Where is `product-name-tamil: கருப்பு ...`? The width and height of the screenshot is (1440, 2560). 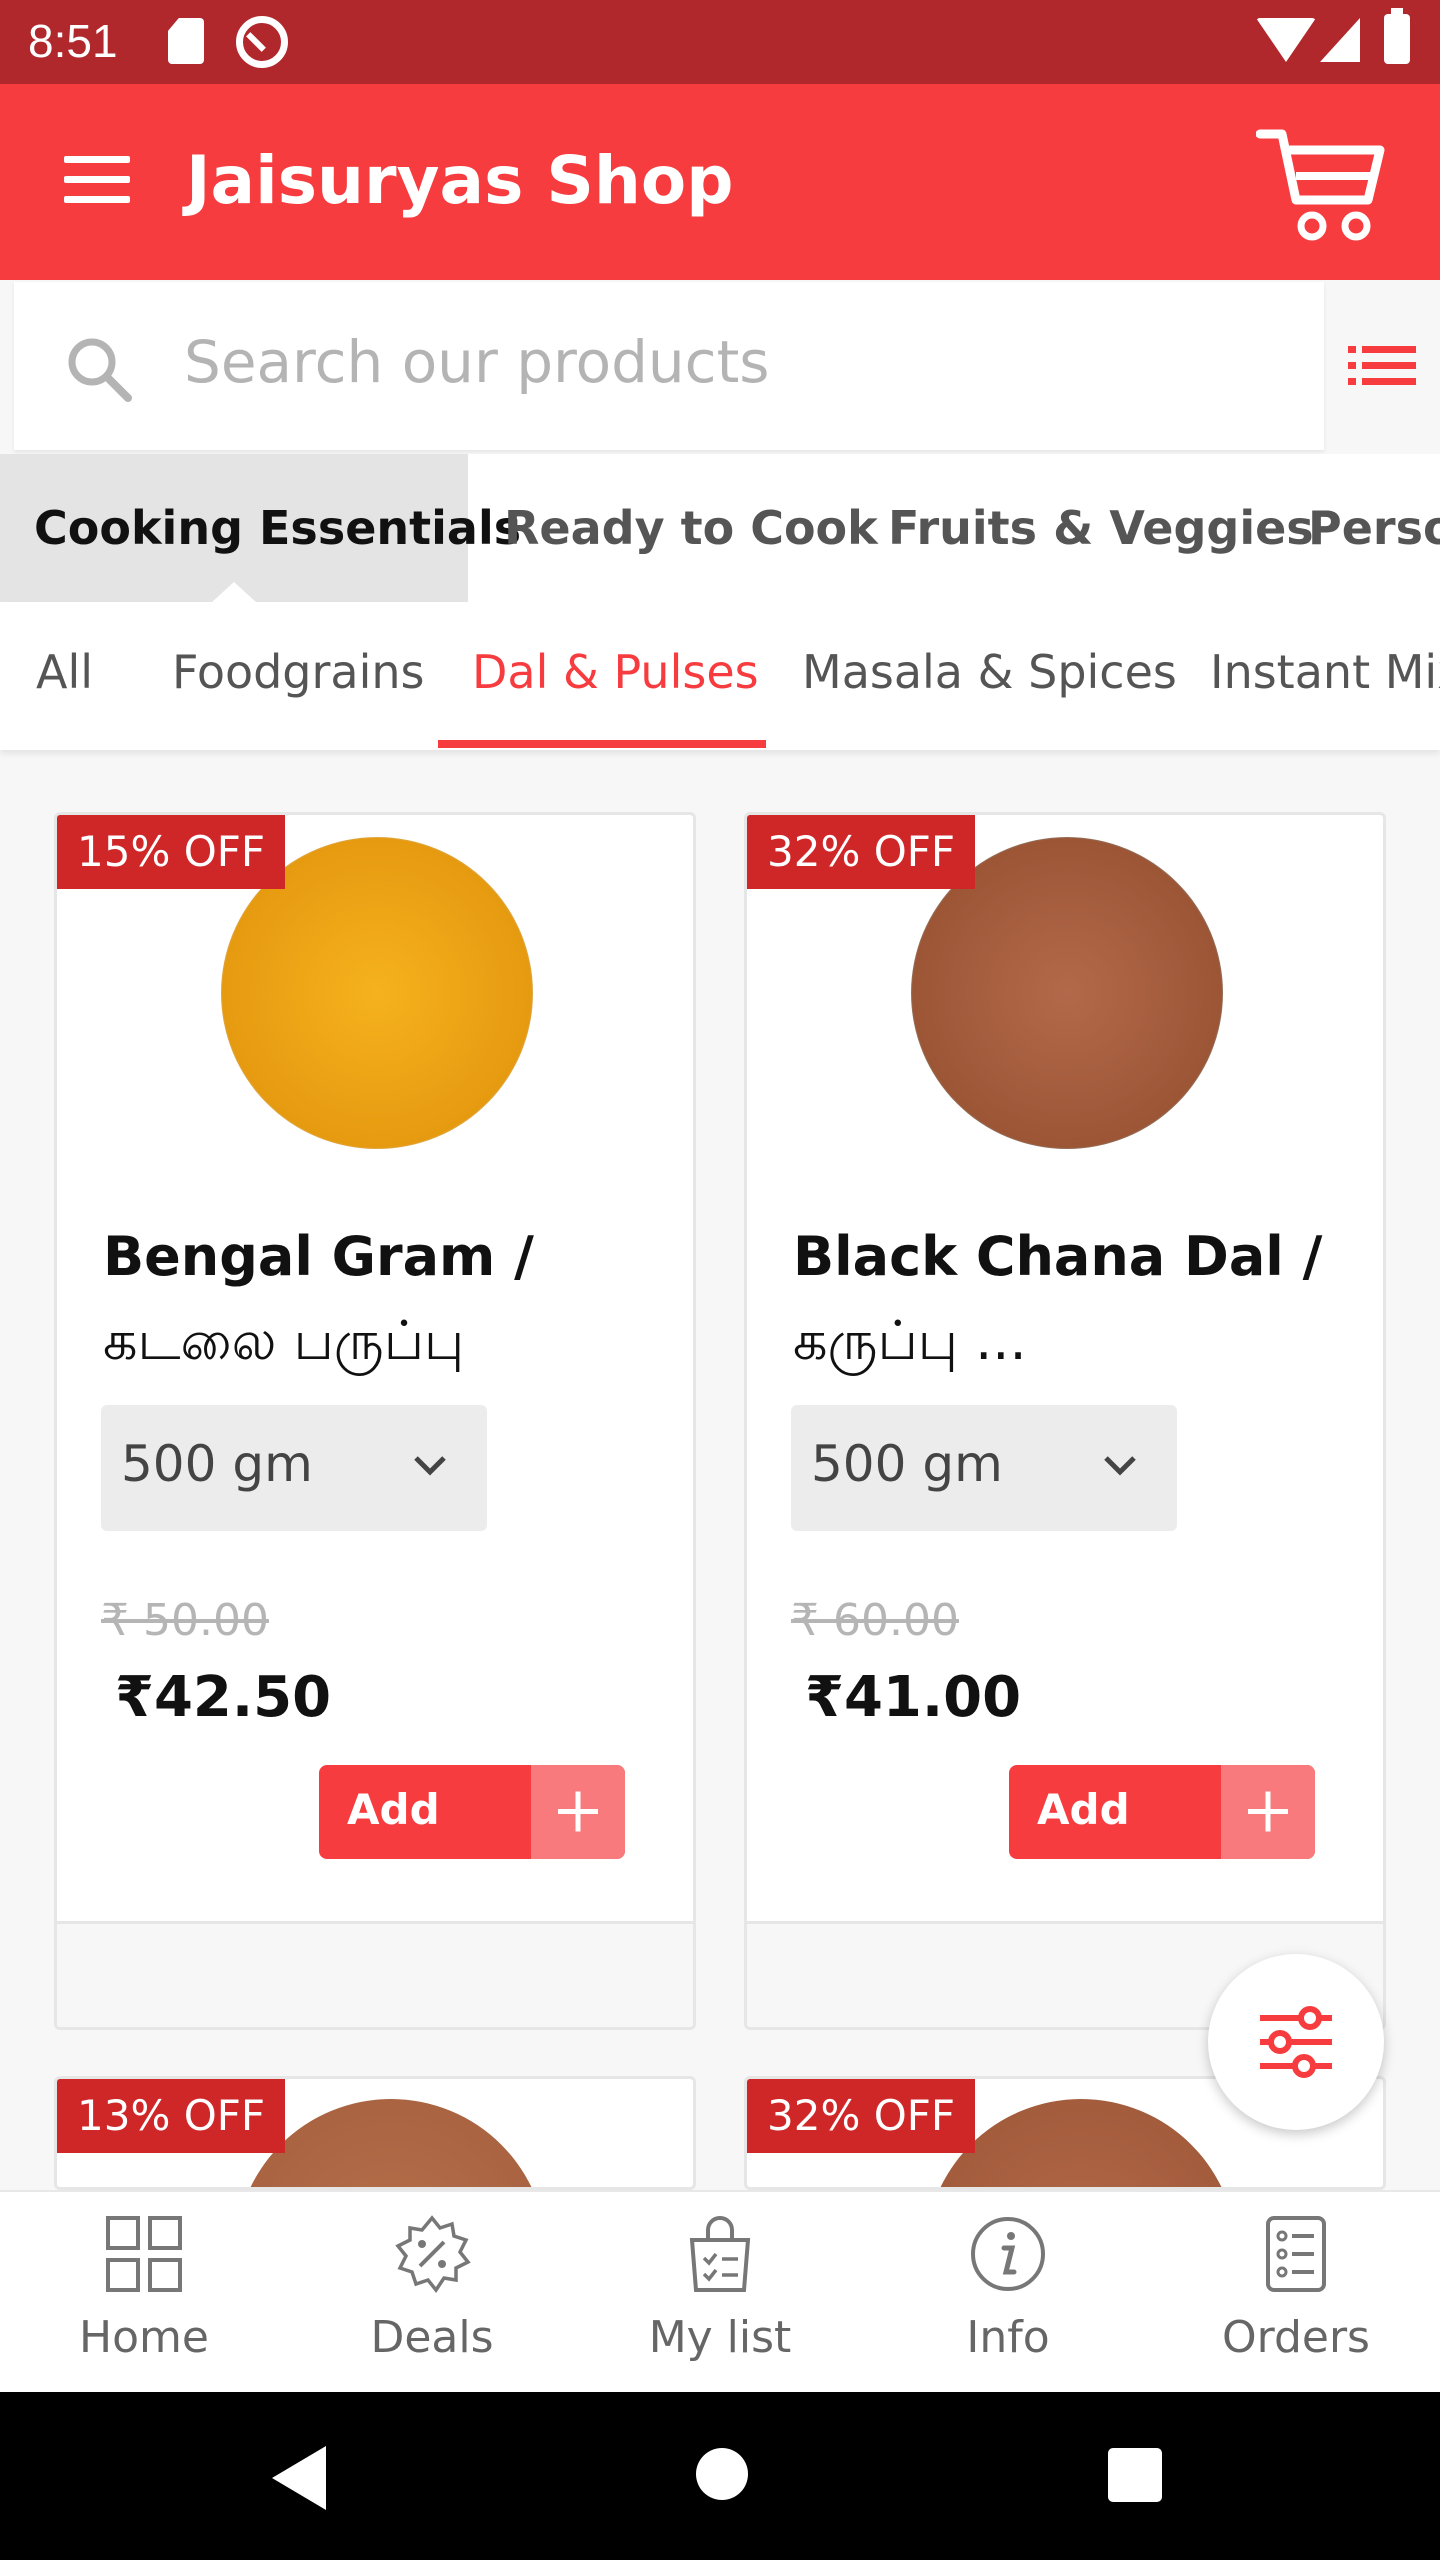 product-name-tamil: கருப்பு ... is located at coordinates (1073, 1341).